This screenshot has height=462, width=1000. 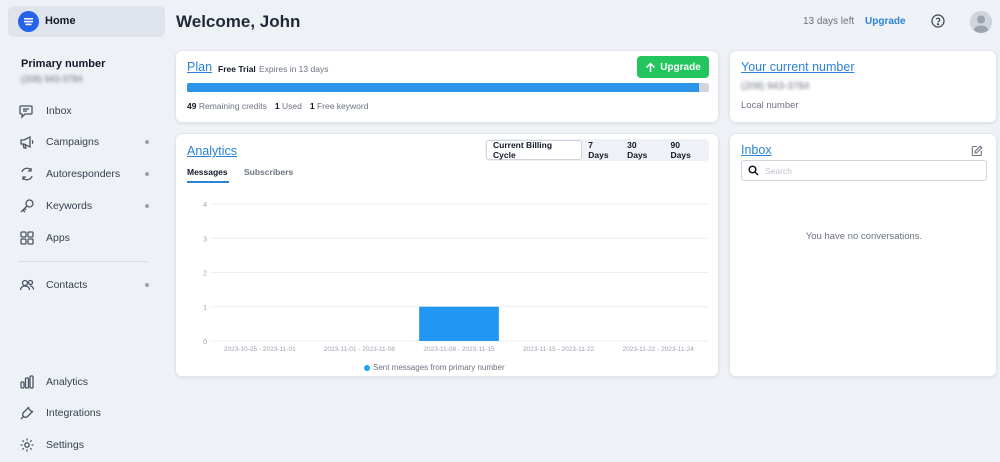 What do you see at coordinates (238, 21) in the screenshot?
I see `page-title: Welcome, John` at bounding box center [238, 21].